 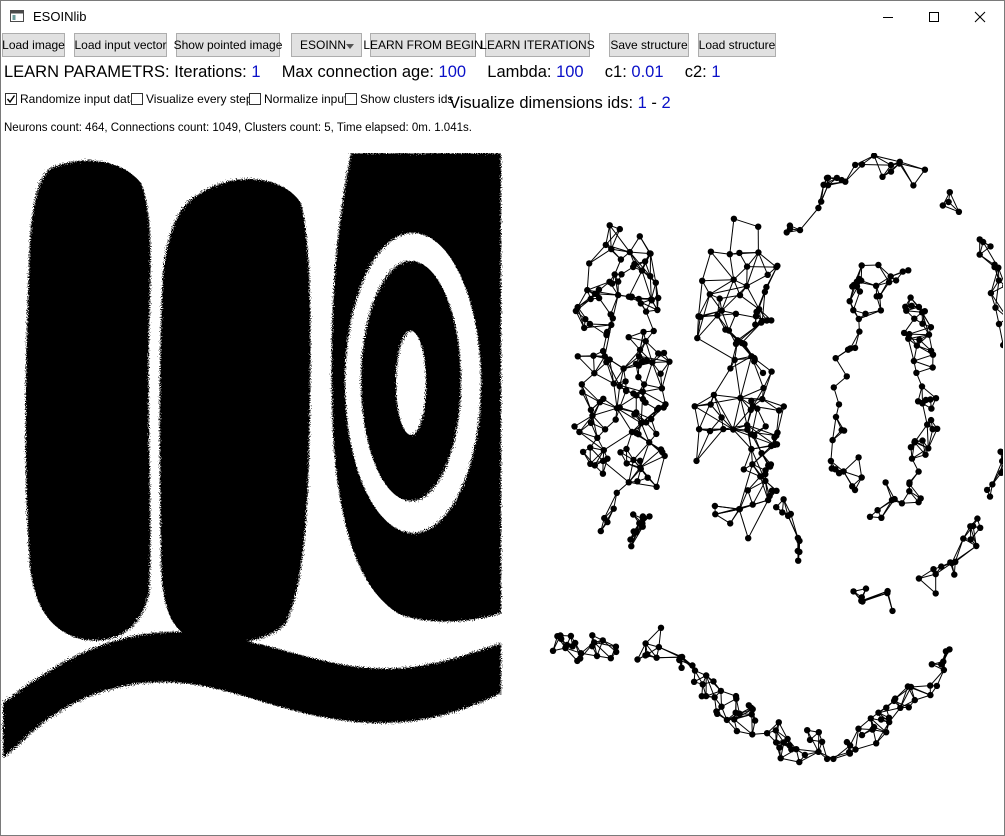 I want to click on maximize-button, so click(x=934, y=16).